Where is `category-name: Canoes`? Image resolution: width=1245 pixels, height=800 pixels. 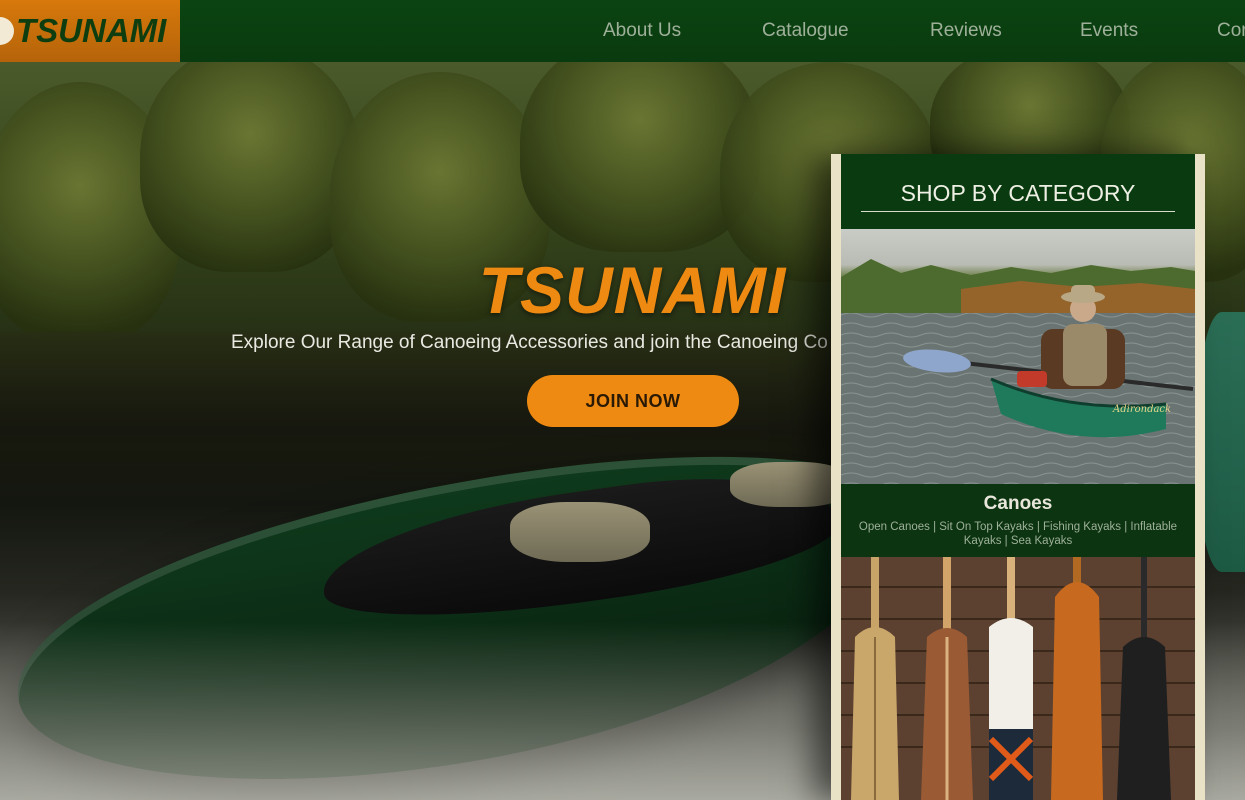
category-name: Canoes is located at coordinates (1018, 504).